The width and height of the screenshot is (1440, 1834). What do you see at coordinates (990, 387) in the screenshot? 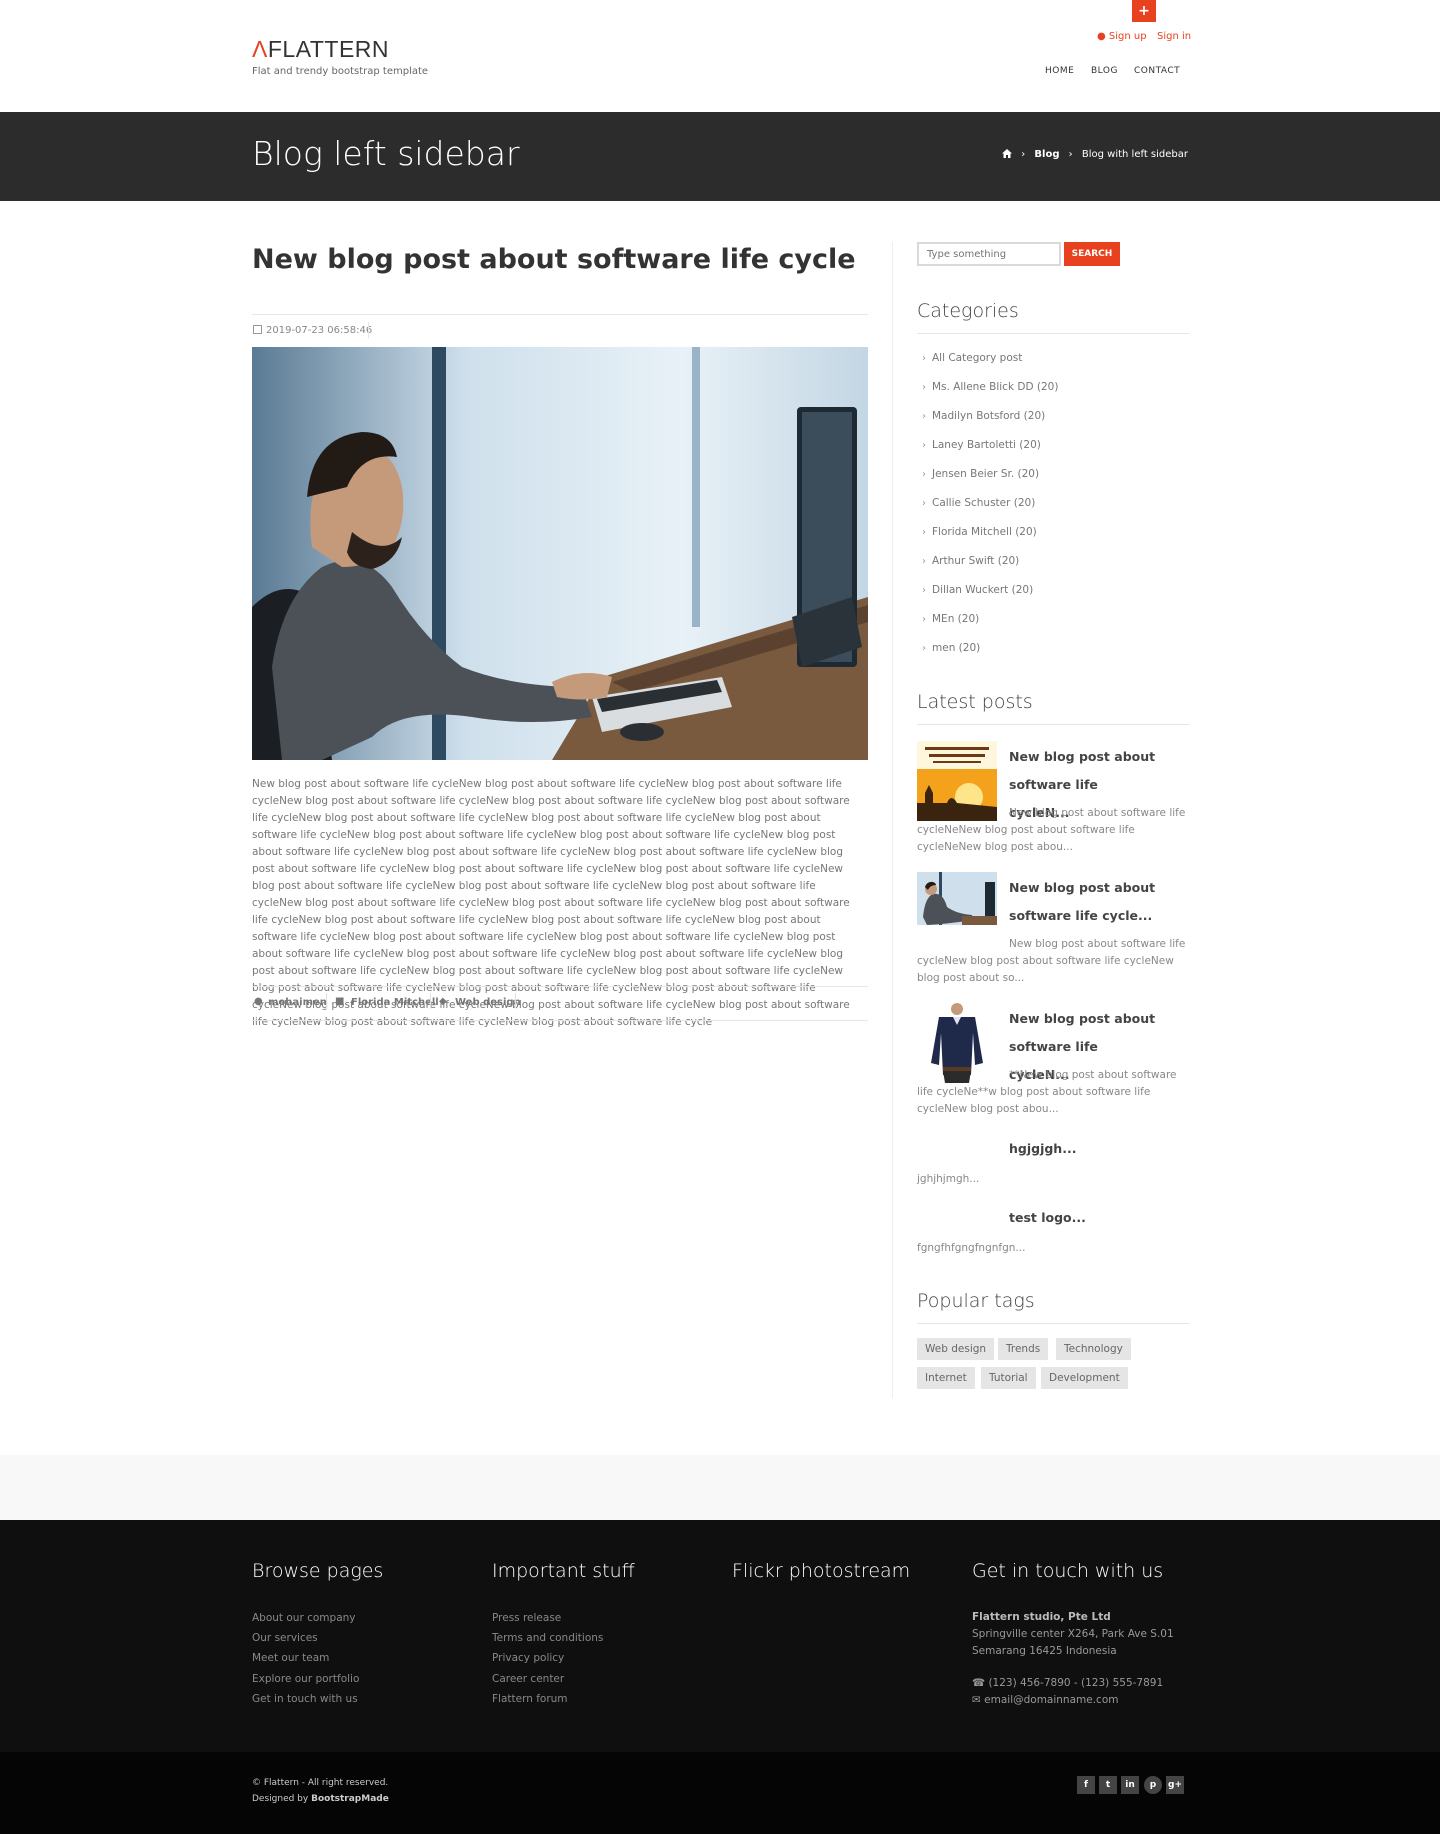
I see `category-item: › Ms. Allene Blick DD (20)` at bounding box center [990, 387].